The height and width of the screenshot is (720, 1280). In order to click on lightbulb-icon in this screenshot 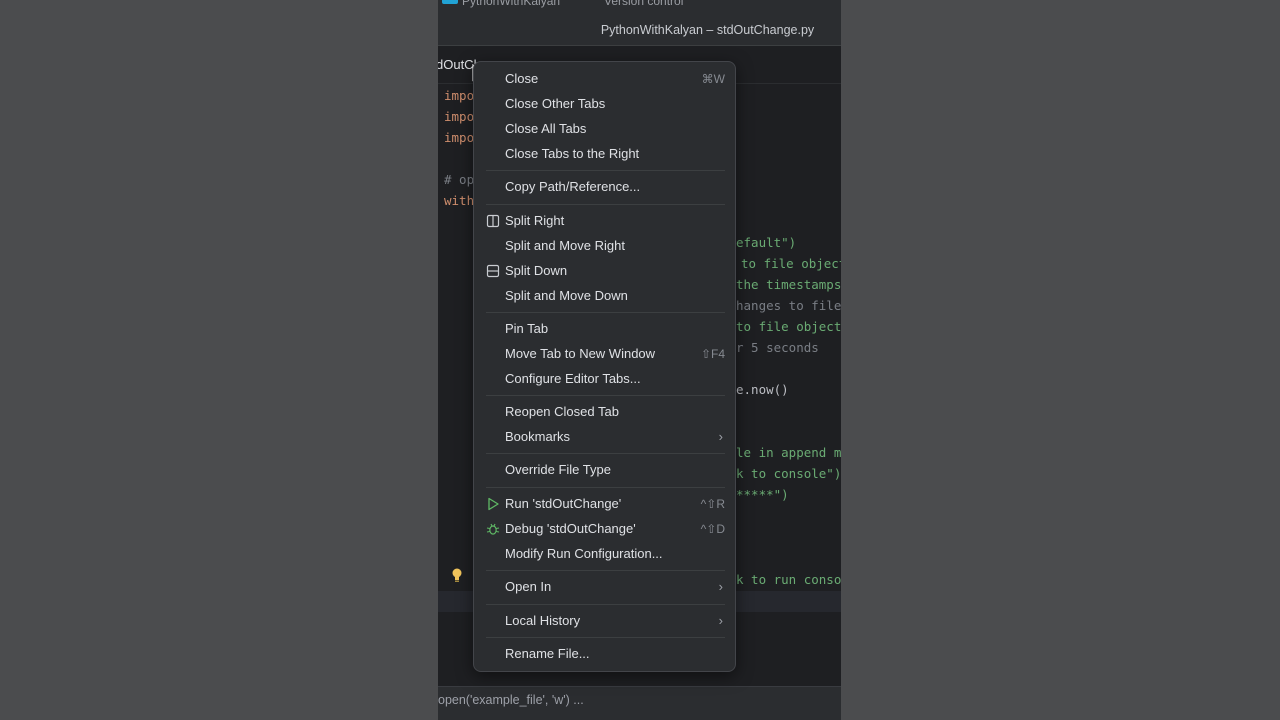, I will do `click(457, 575)`.